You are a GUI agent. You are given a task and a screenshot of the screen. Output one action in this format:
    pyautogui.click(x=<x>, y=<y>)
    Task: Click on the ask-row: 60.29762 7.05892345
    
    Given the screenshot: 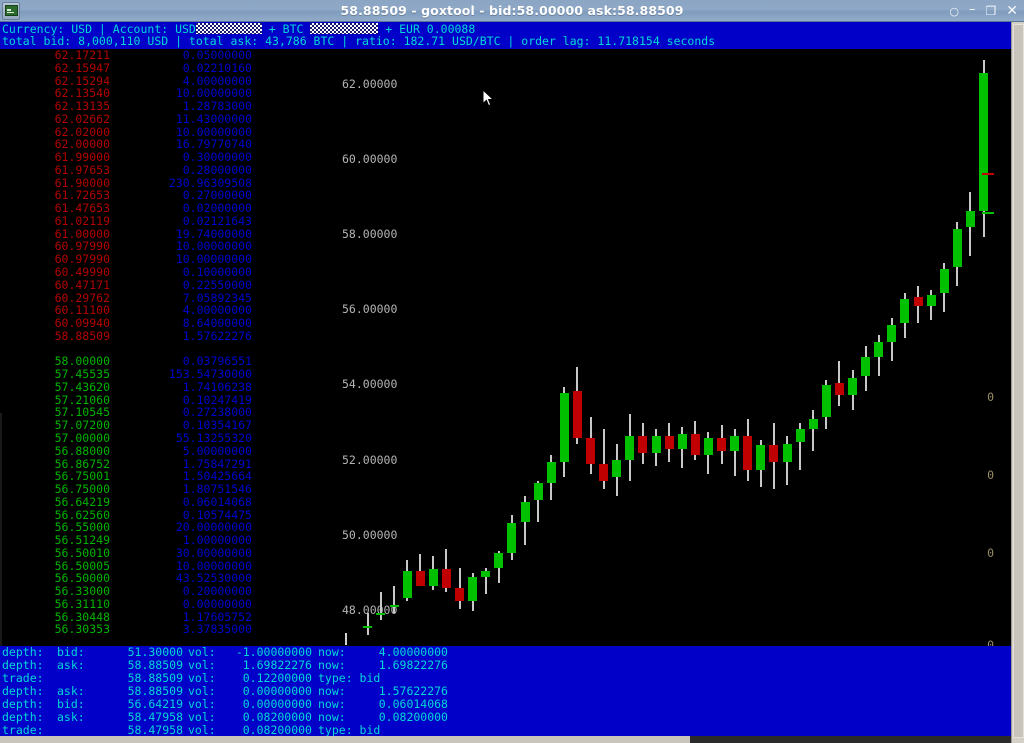 What is the action you would take?
    pyautogui.click(x=168, y=298)
    